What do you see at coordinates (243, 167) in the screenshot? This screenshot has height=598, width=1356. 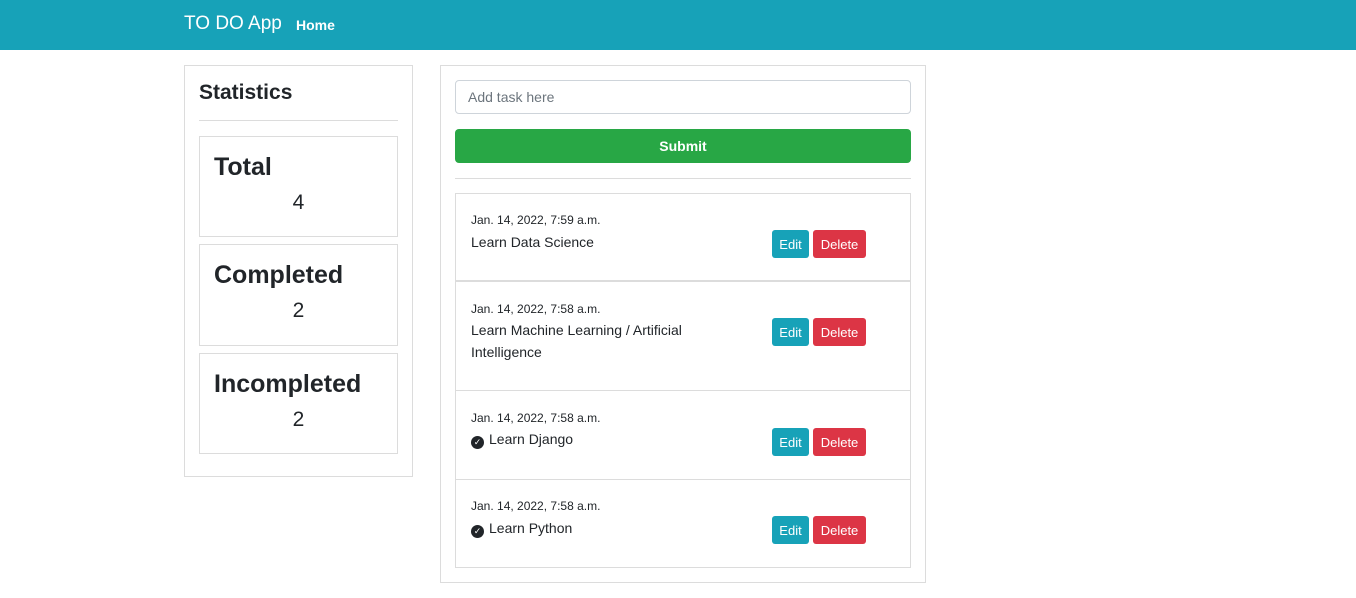 I see `stat-label: Total` at bounding box center [243, 167].